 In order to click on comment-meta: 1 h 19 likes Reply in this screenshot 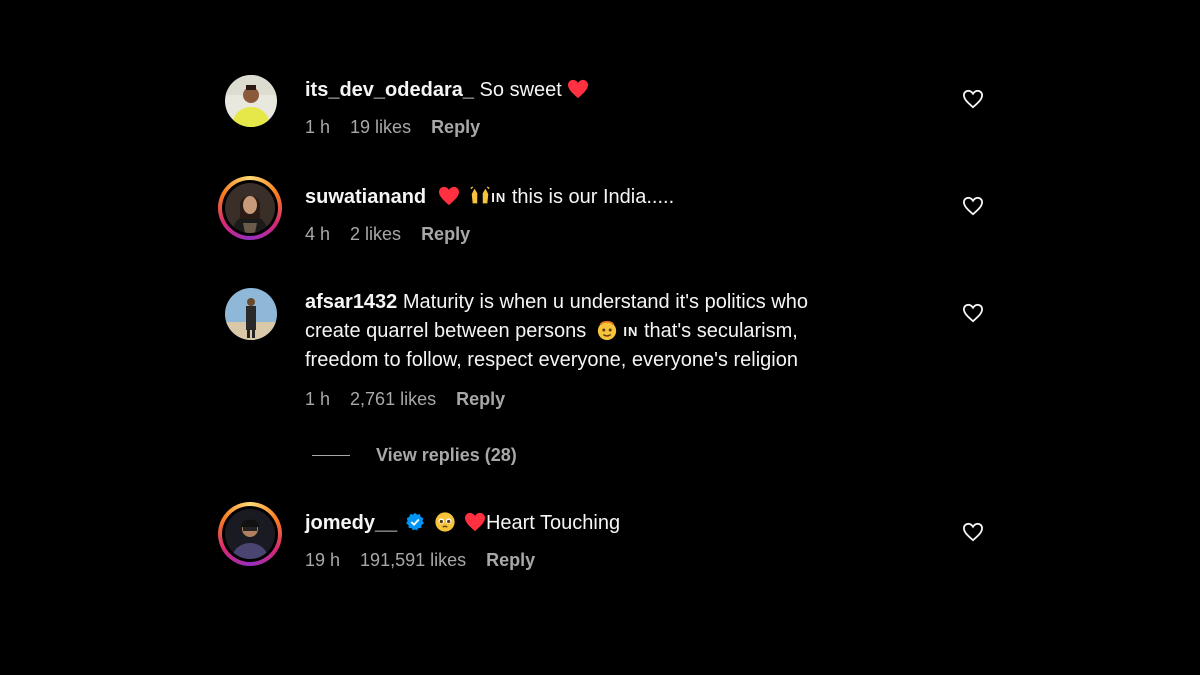, I will do `click(605, 127)`.